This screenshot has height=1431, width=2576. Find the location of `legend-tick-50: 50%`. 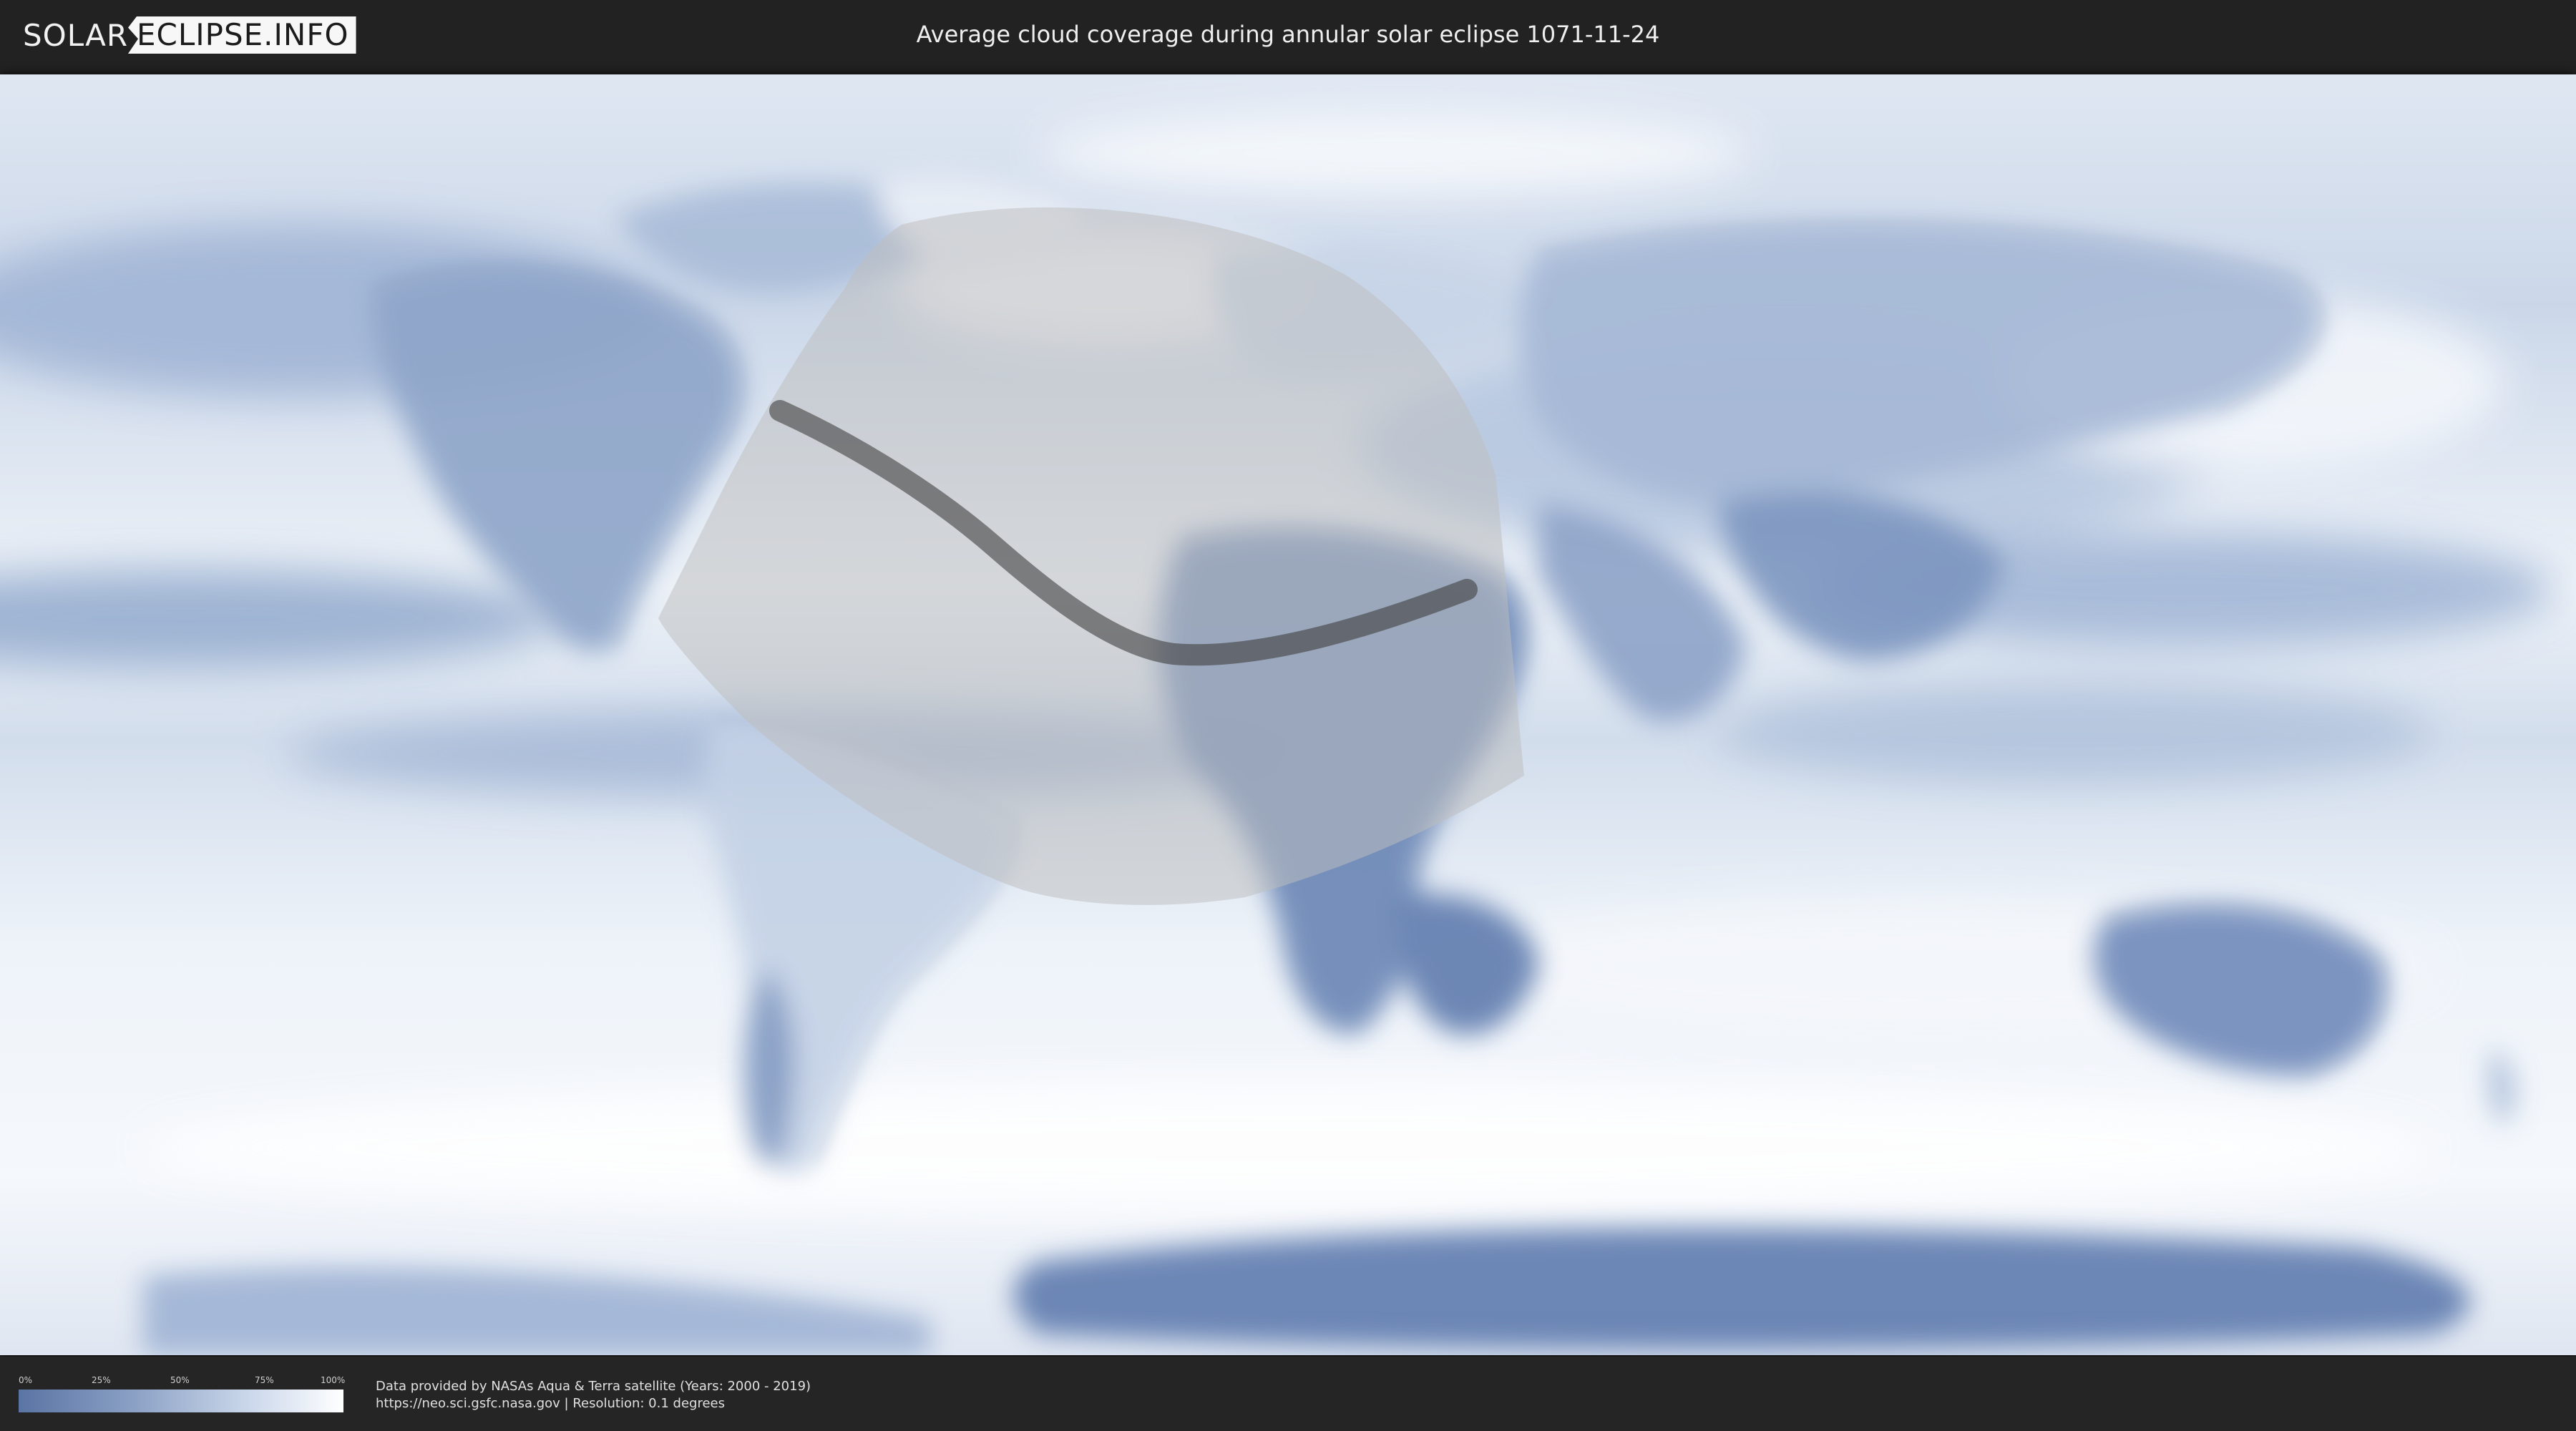

legend-tick-50: 50% is located at coordinates (180, 1380).